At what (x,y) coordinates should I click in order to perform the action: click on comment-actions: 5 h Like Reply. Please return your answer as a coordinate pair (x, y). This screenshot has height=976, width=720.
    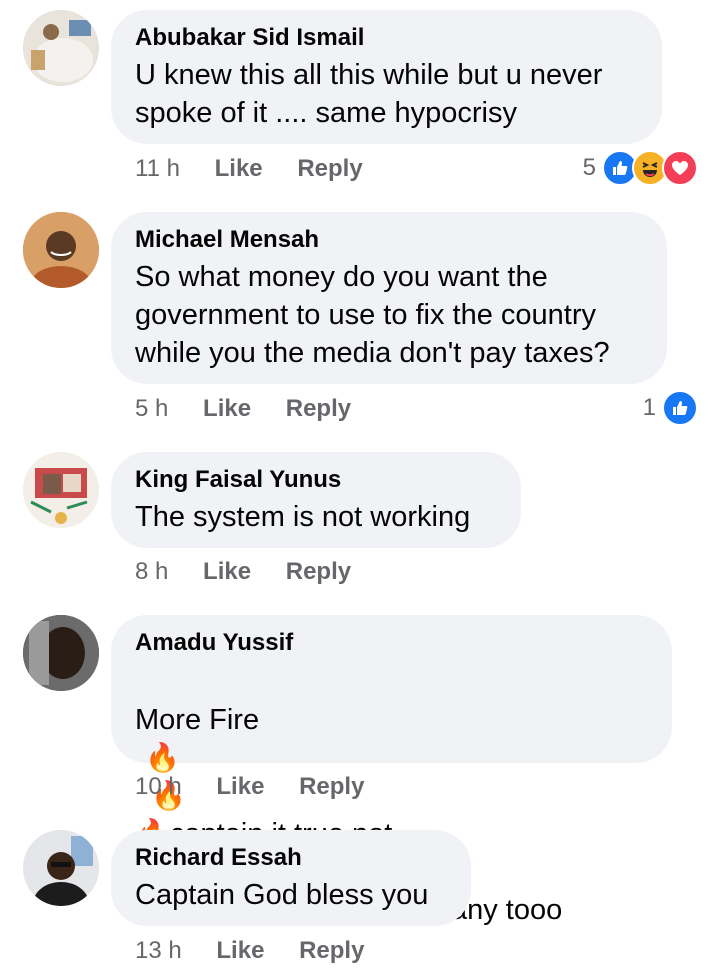
    Looking at the image, I should click on (257, 409).